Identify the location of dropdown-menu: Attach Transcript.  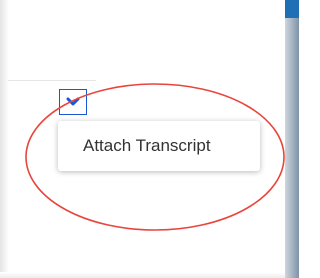
(159, 146).